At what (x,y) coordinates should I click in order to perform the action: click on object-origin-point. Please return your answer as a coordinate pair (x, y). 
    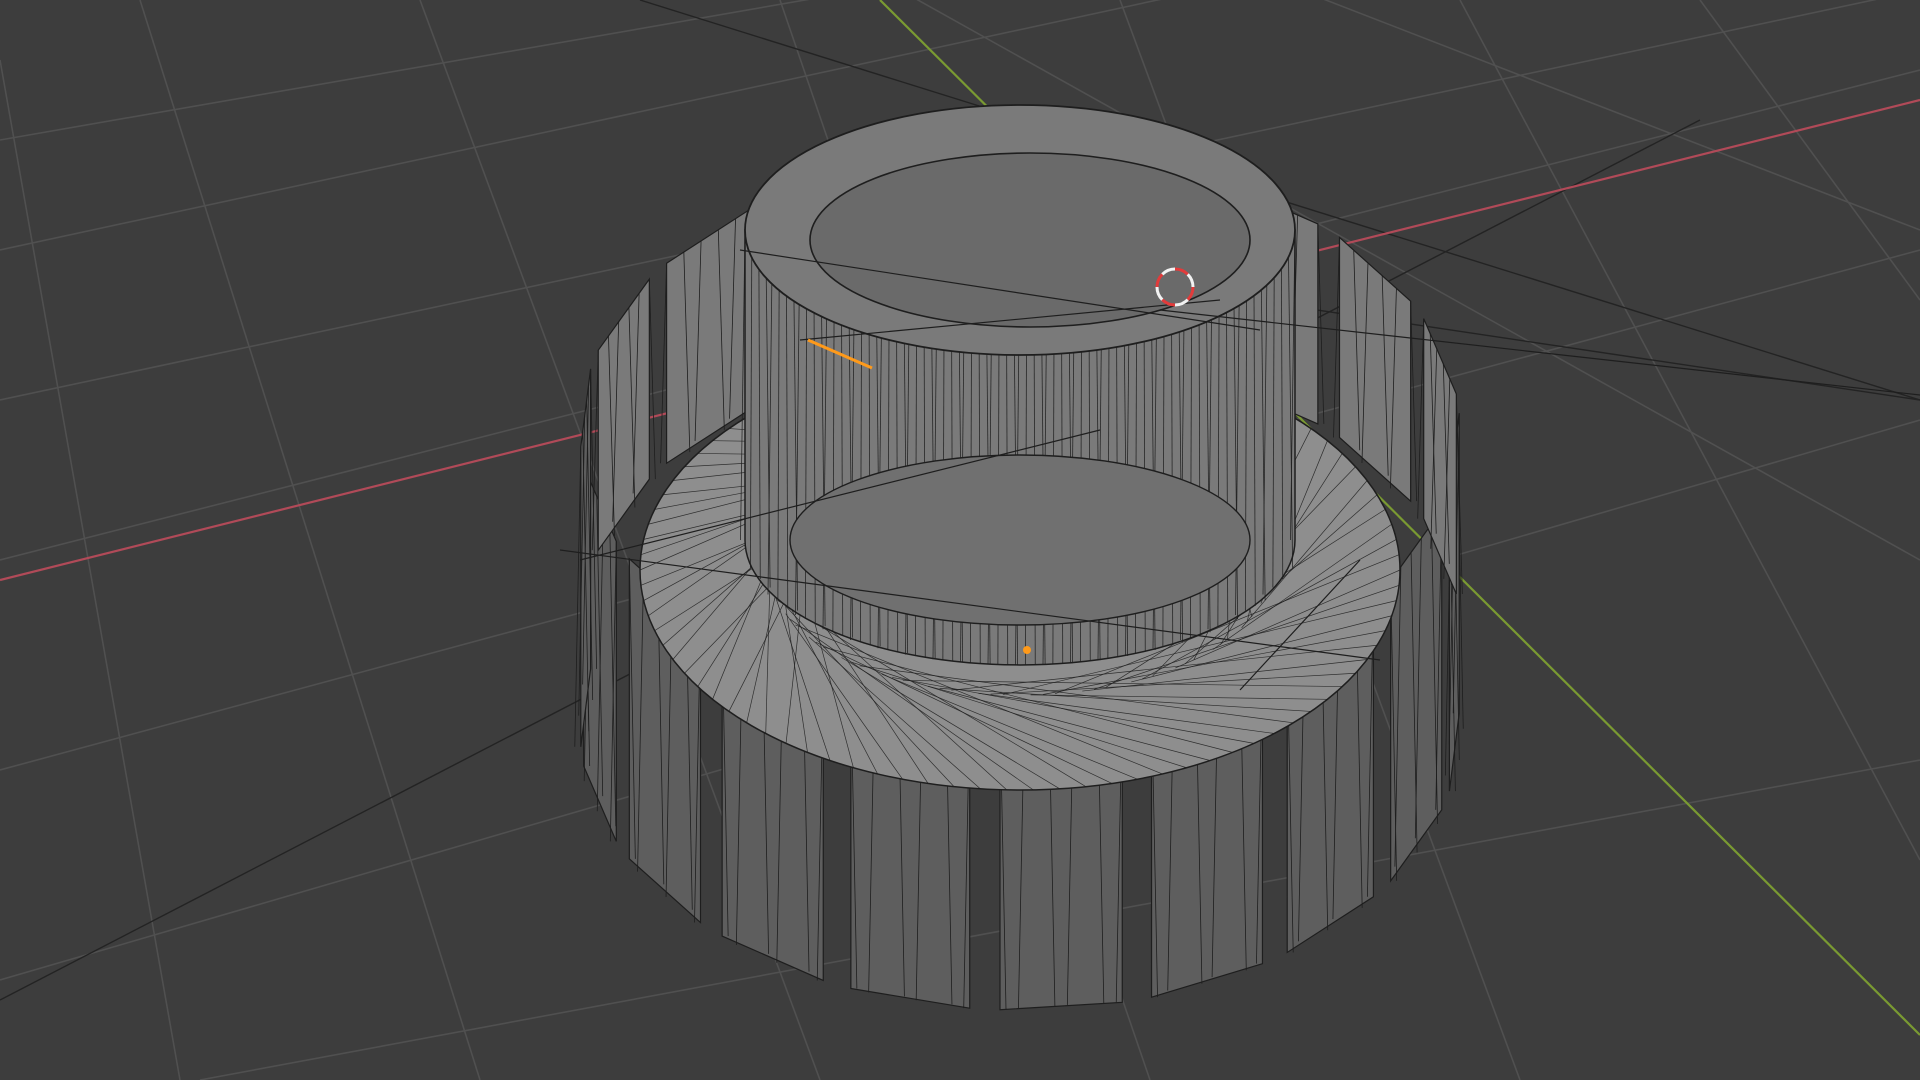
    Looking at the image, I should click on (1027, 650).